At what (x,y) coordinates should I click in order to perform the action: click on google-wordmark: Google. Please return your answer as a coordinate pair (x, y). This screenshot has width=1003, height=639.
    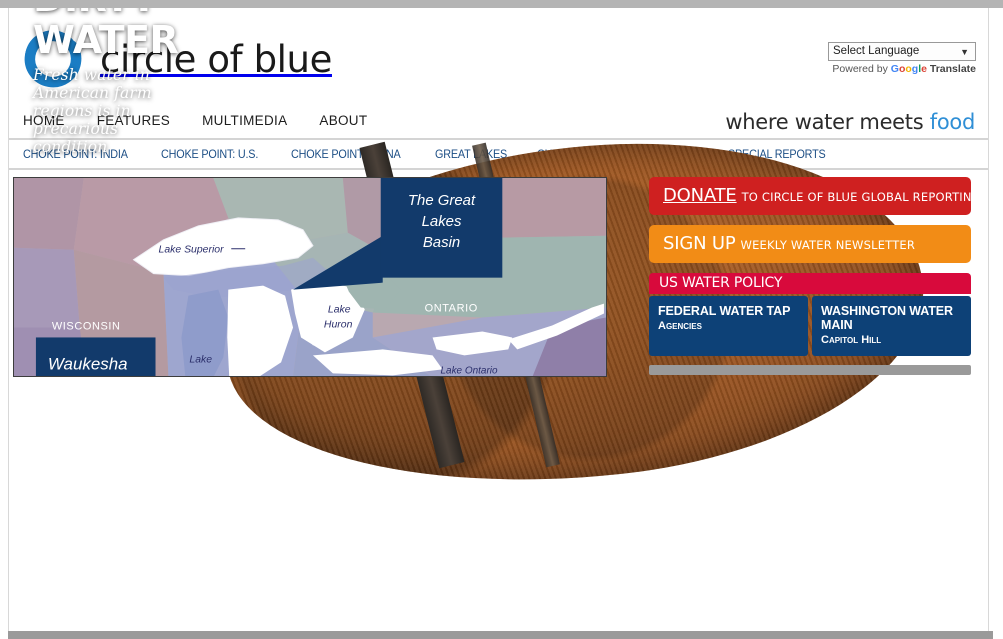
    Looking at the image, I should click on (908, 69).